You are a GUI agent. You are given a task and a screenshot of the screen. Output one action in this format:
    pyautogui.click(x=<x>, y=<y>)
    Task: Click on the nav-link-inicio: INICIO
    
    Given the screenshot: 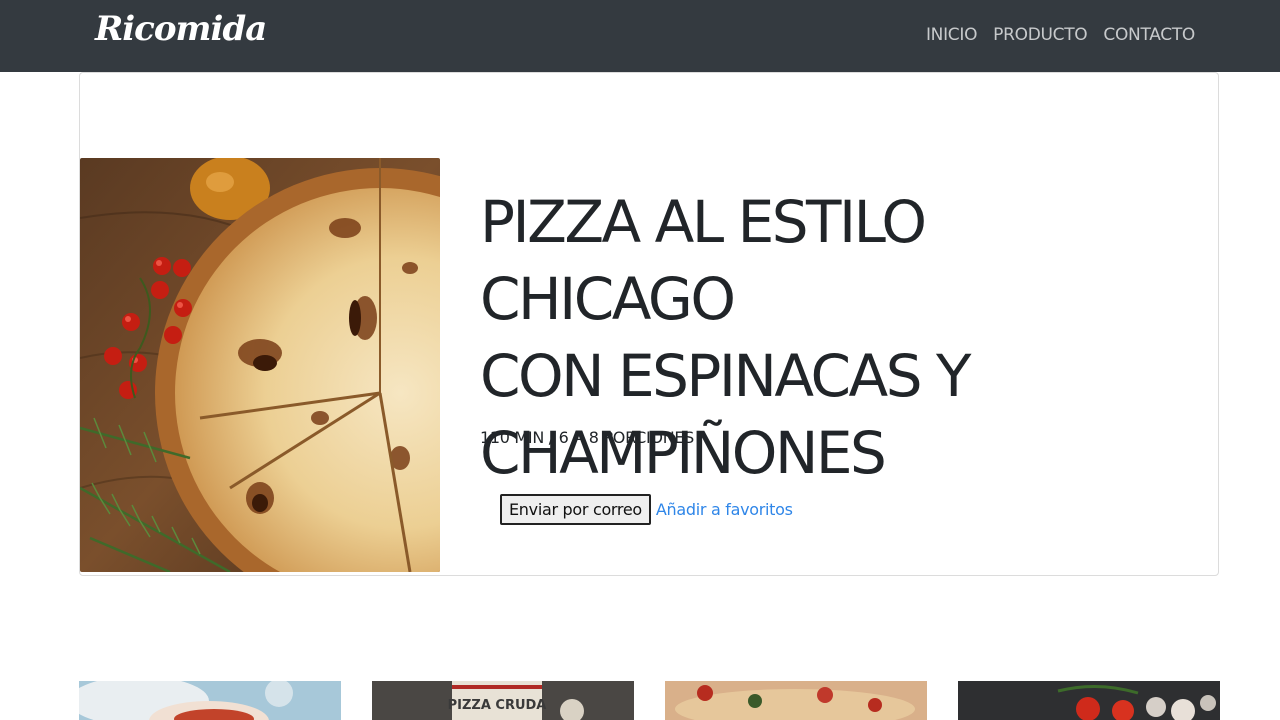 What is the action you would take?
    pyautogui.click(x=952, y=35)
    